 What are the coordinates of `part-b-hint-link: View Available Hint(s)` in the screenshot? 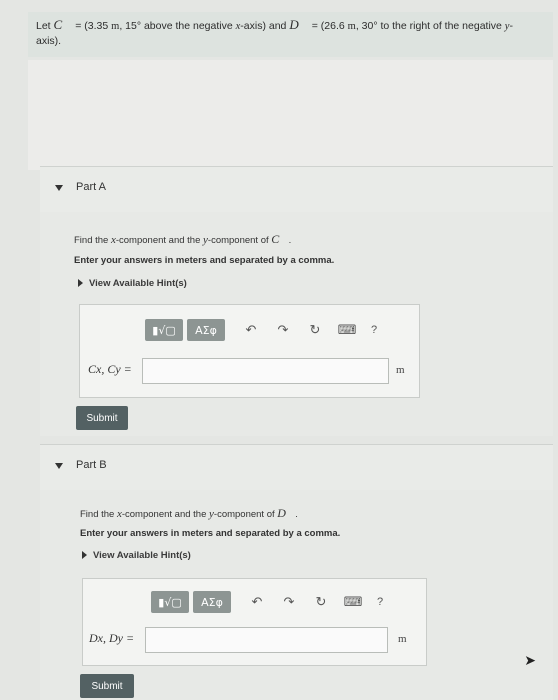 It's located at (136, 555).